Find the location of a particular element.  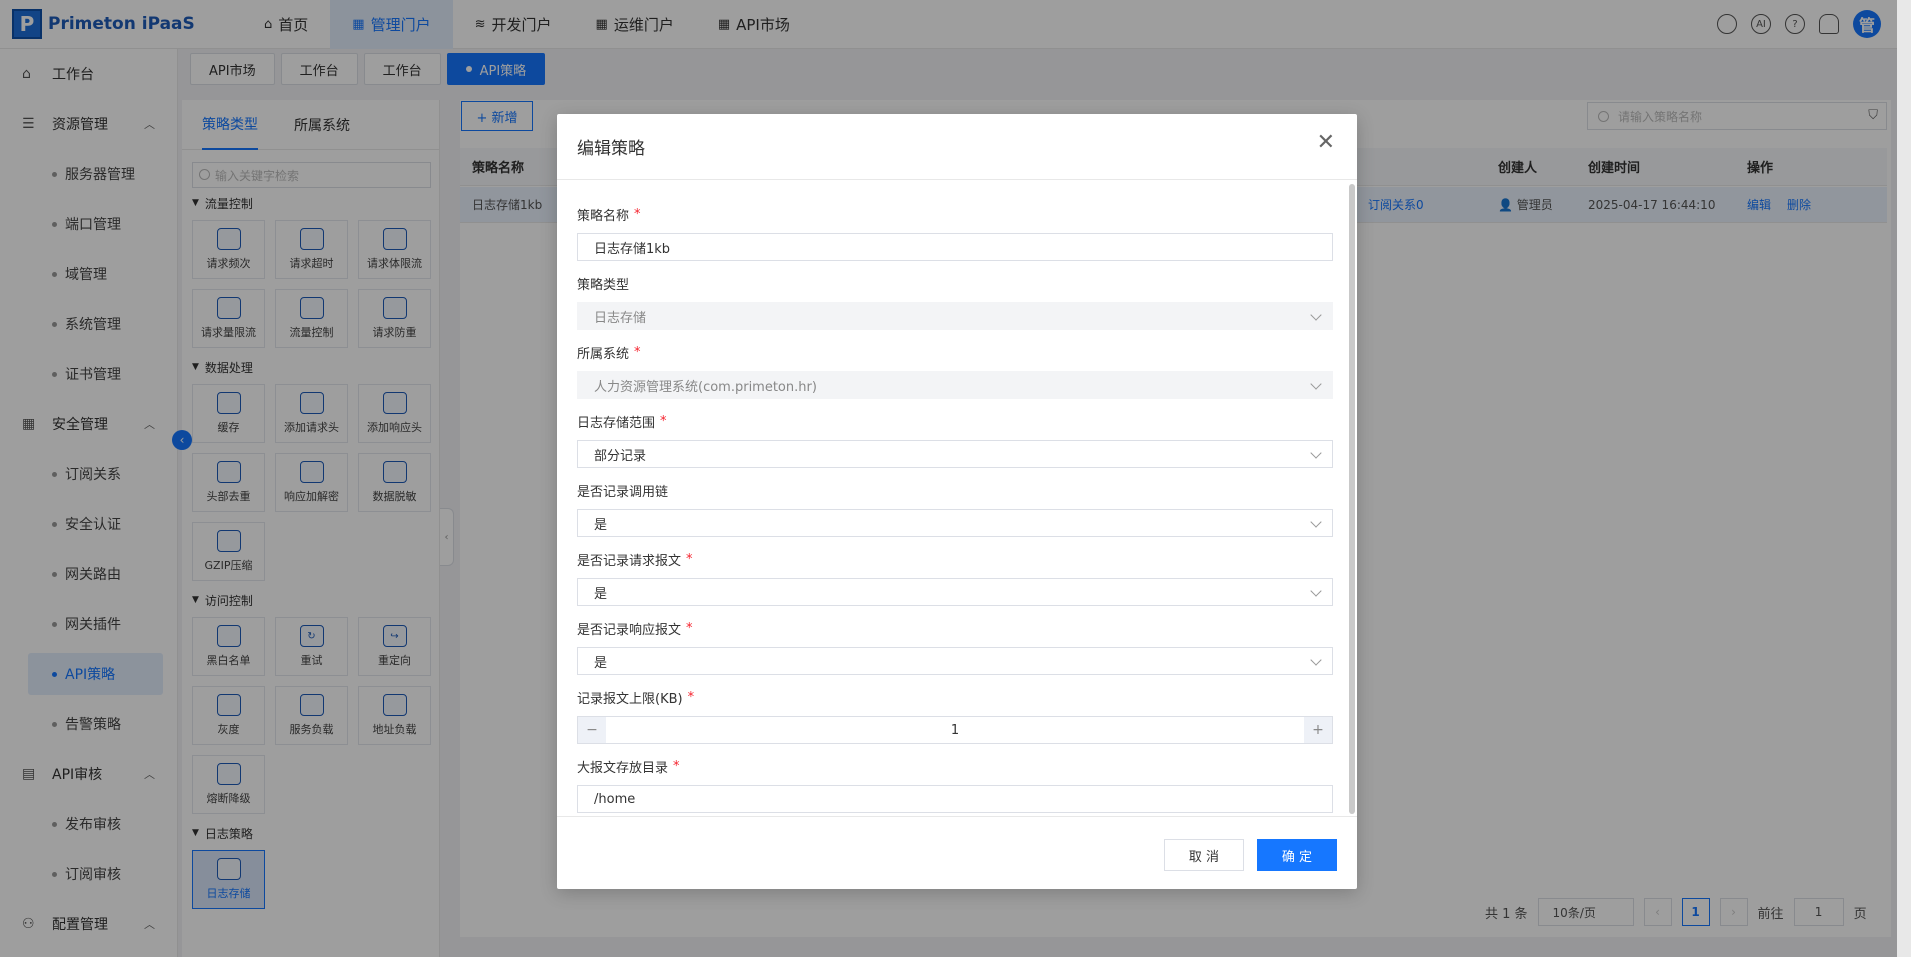

size-limit-stepper: − 1 + is located at coordinates (955, 730).